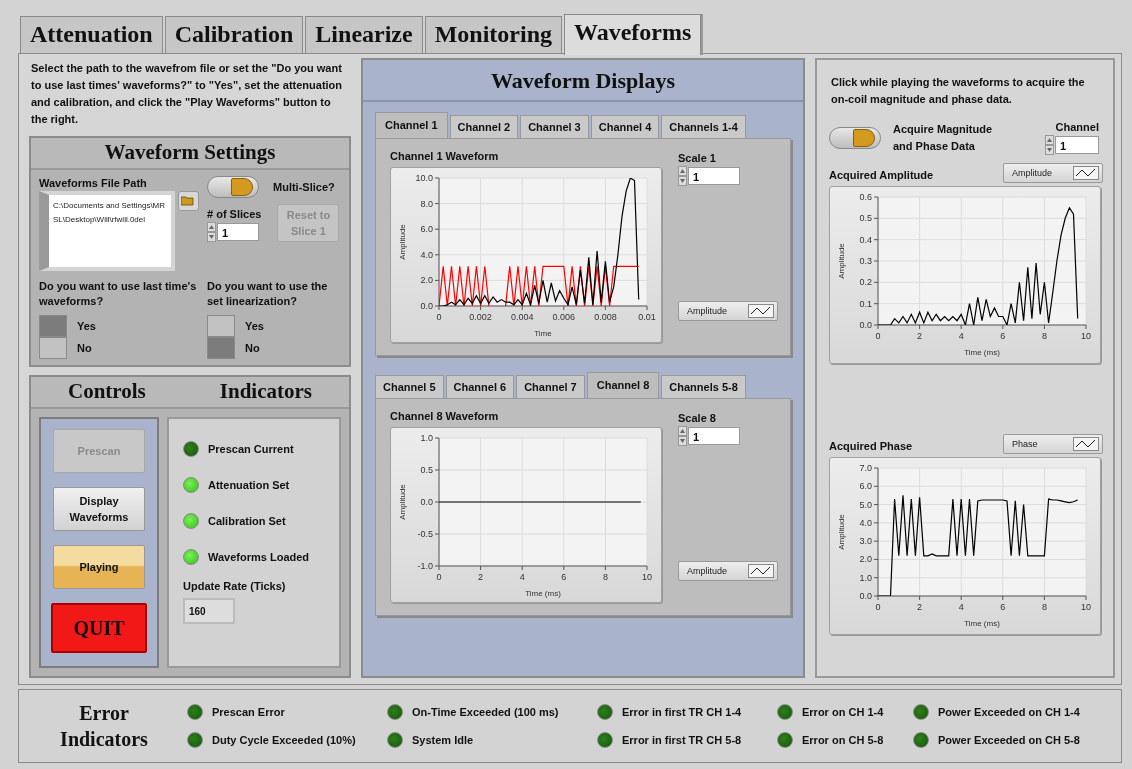 The height and width of the screenshot is (769, 1132). I want to click on tick-label: 7.0, so click(865, 468).